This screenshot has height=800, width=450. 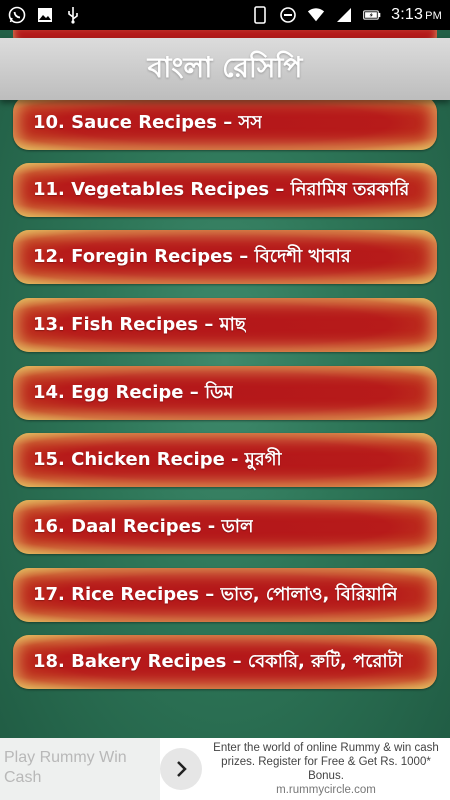 What do you see at coordinates (80, 769) in the screenshot?
I see `ad-headline: Play Rummy Win Cash` at bounding box center [80, 769].